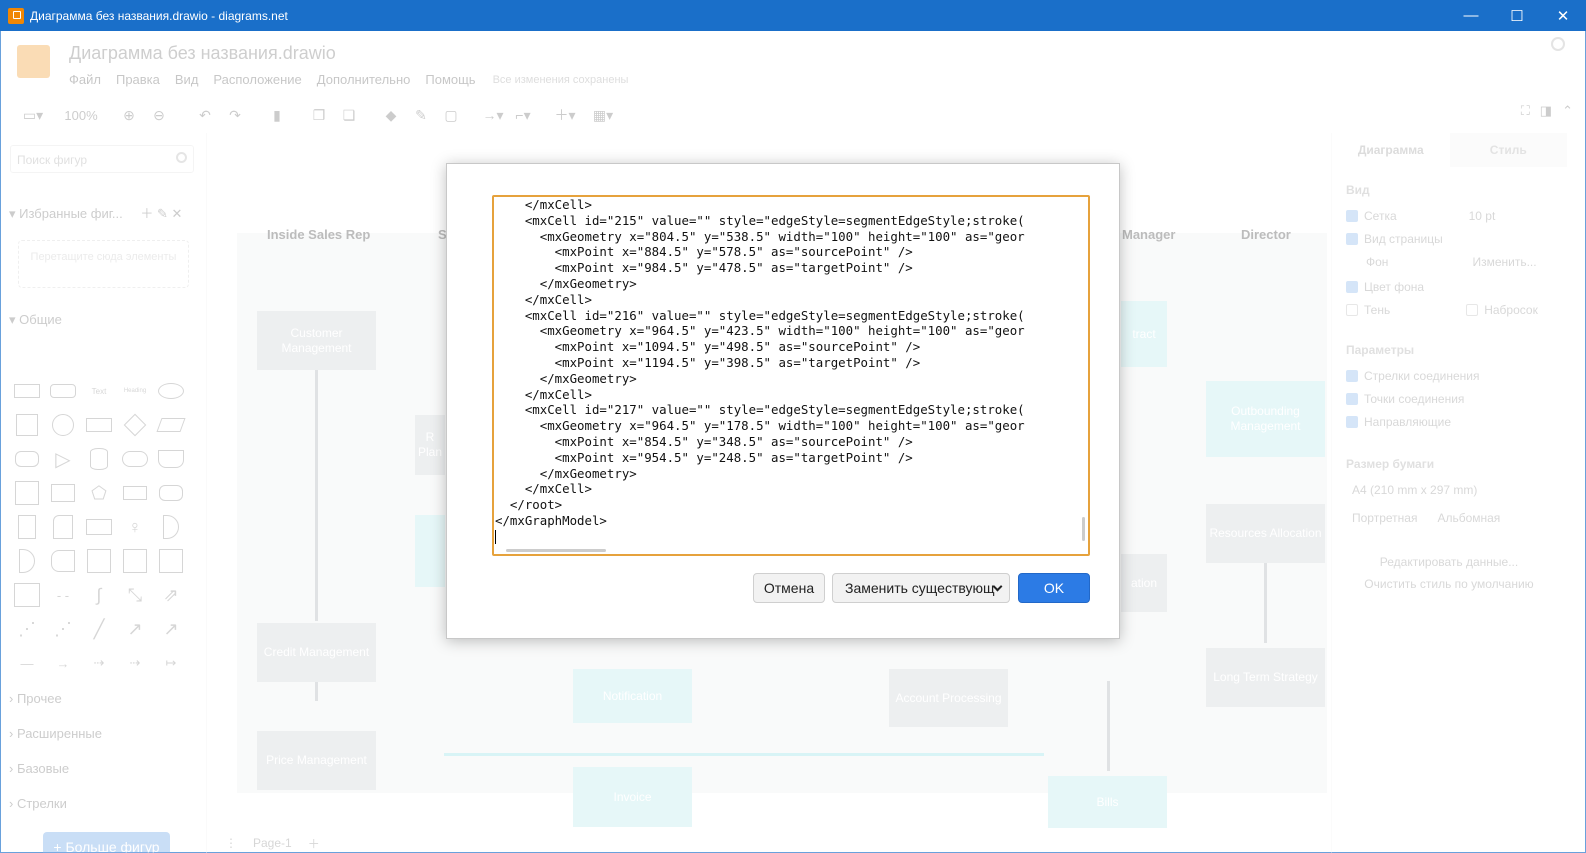  Describe the element at coordinates (556, 550) in the screenshot. I see `horizontal-scrollbar` at that location.